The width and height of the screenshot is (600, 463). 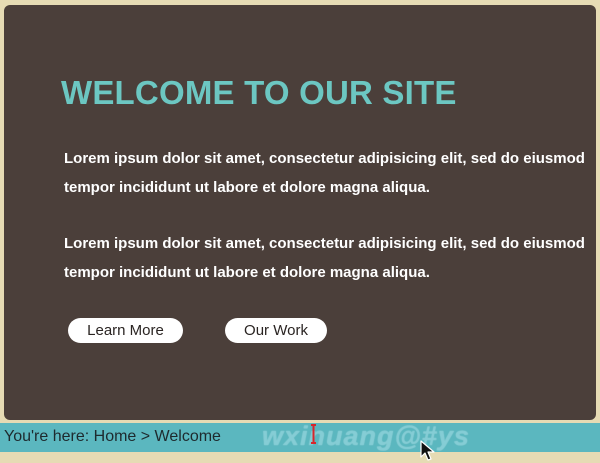 What do you see at coordinates (276, 330) in the screenshot?
I see `our-work-button: Our Work` at bounding box center [276, 330].